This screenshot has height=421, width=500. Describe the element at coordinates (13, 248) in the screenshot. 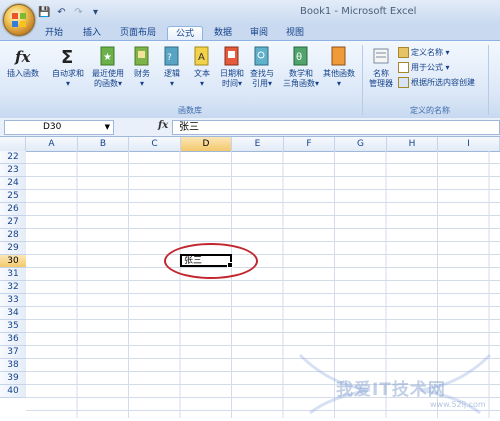

I see `row-header: 29` at that location.